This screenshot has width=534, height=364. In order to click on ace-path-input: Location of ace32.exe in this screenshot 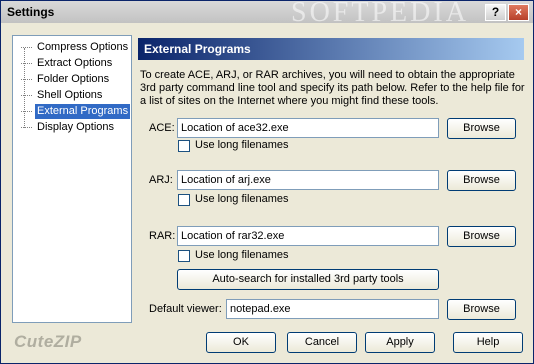, I will do `click(308, 128)`.